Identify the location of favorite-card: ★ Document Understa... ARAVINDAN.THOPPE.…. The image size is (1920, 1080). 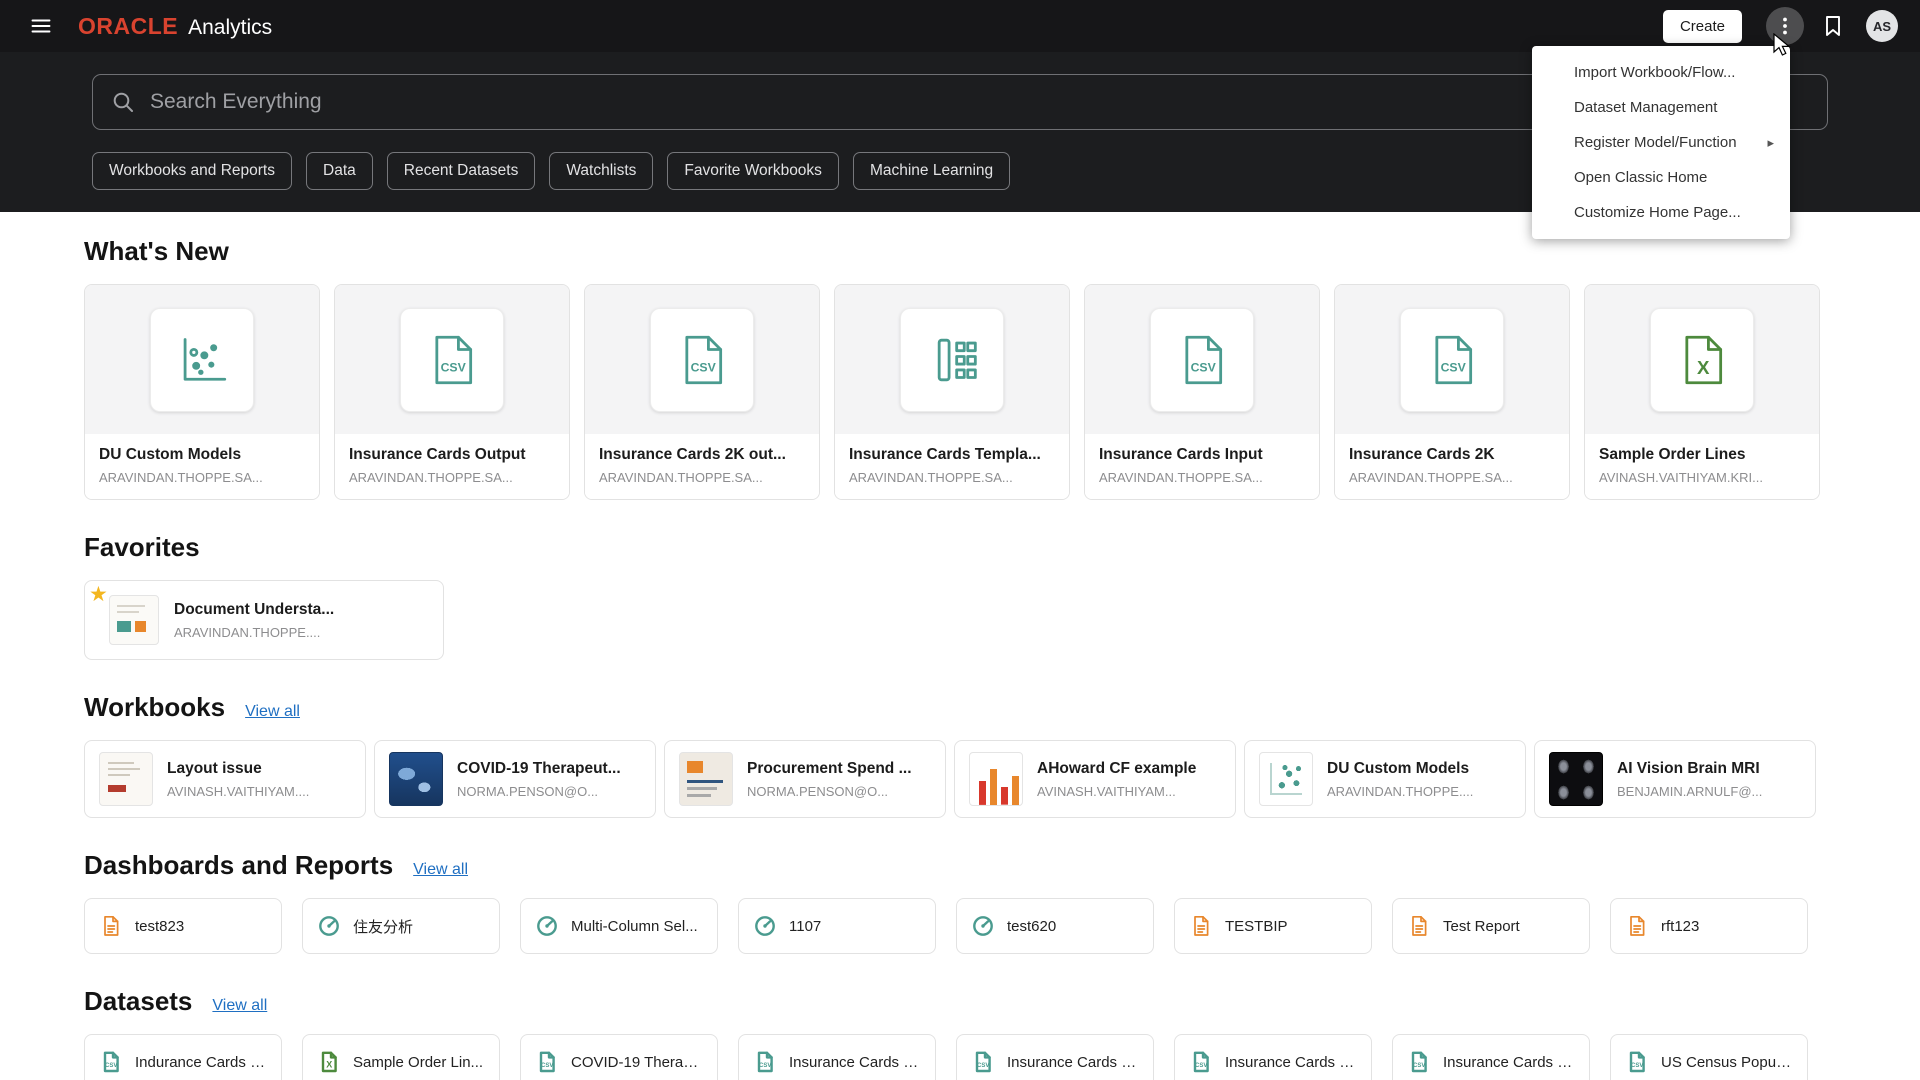
(264, 620).